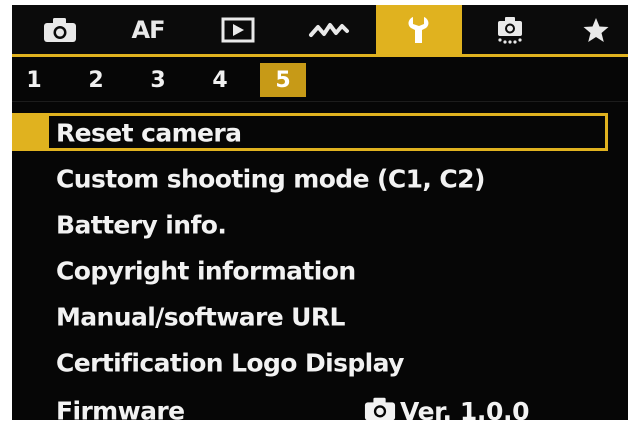 This screenshot has width=638, height=425. I want to click on menu-item-label: Battery info., so click(141, 225).